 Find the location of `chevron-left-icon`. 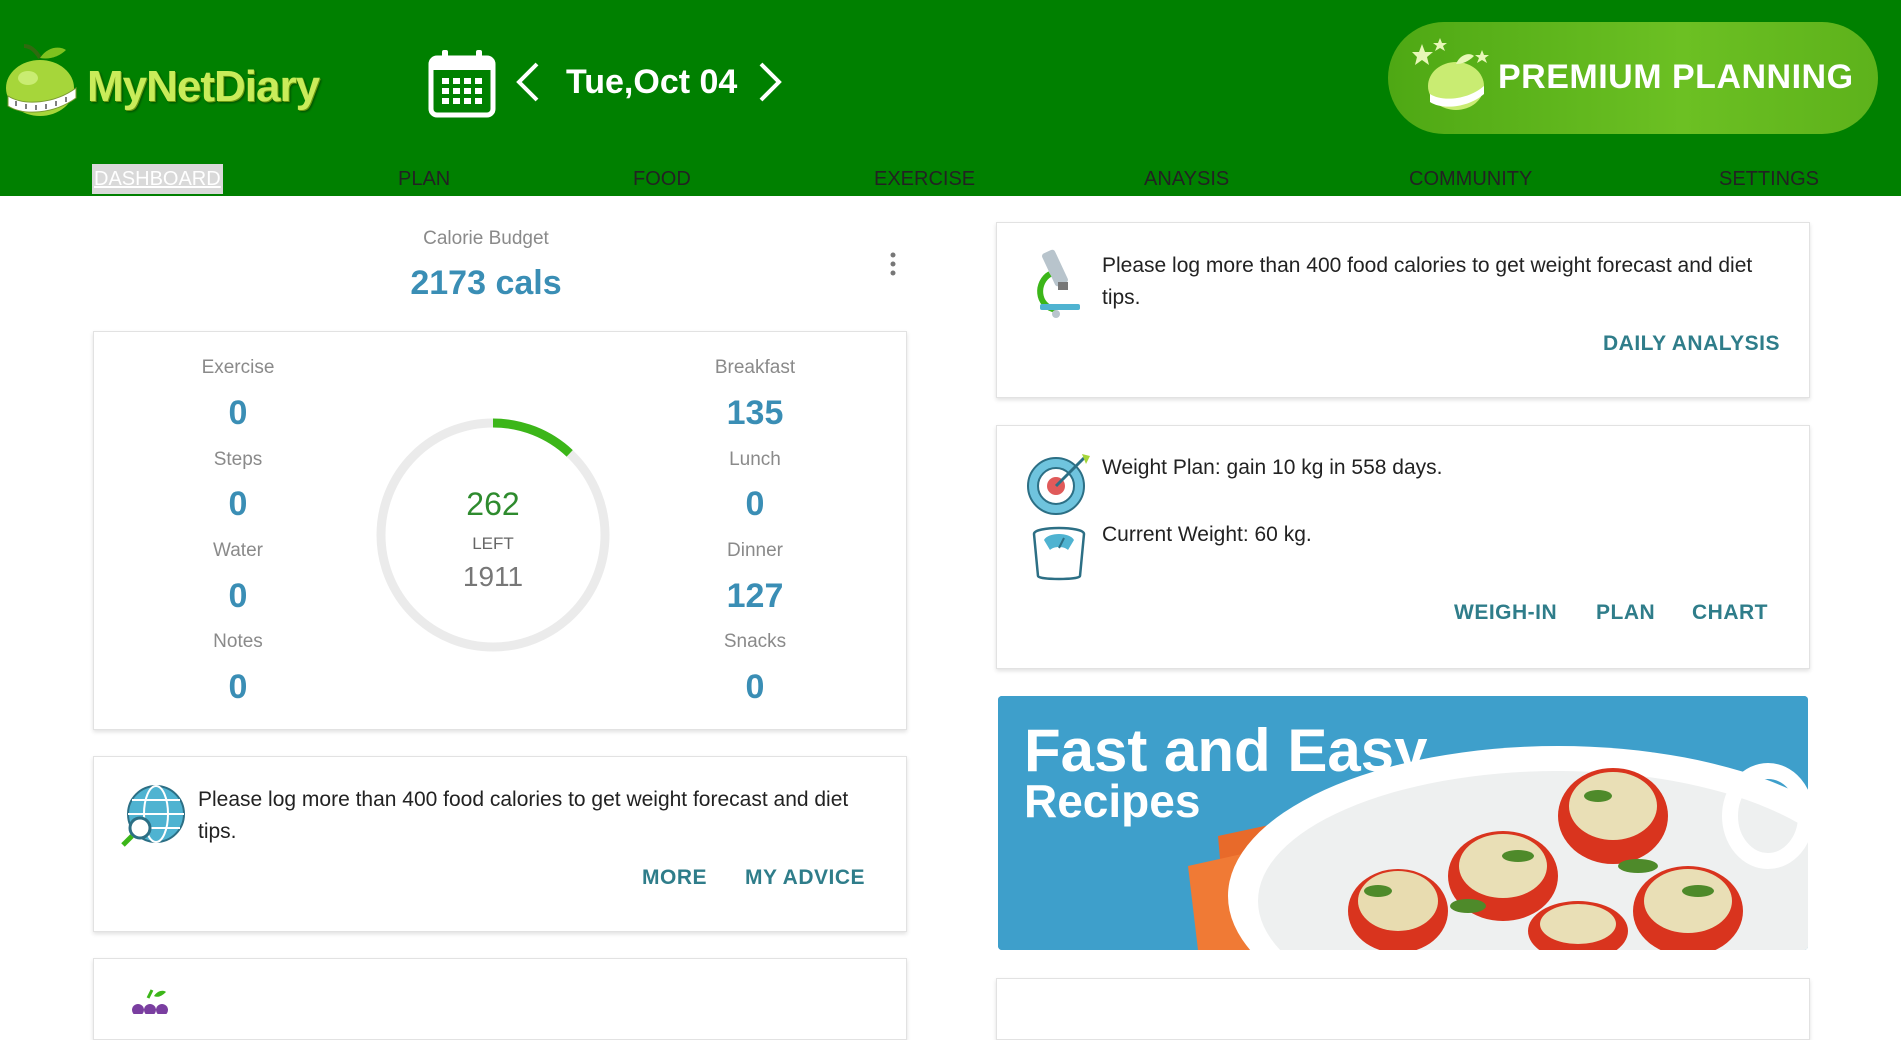

chevron-left-icon is located at coordinates (528, 82).